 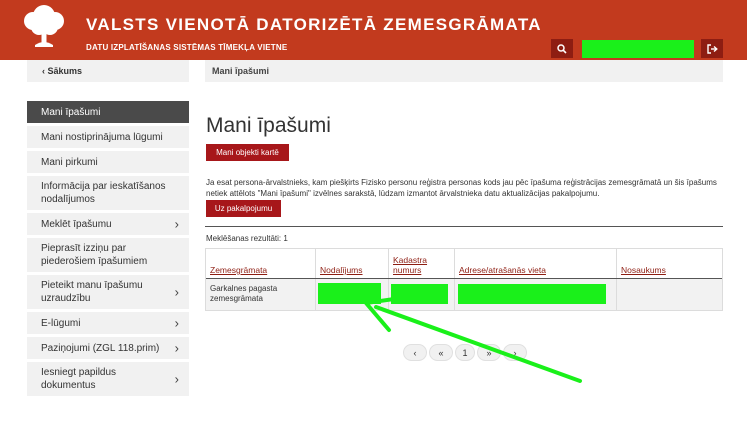 I want to click on results-count: Meklēšanas rezultāti: 1, so click(x=247, y=238).